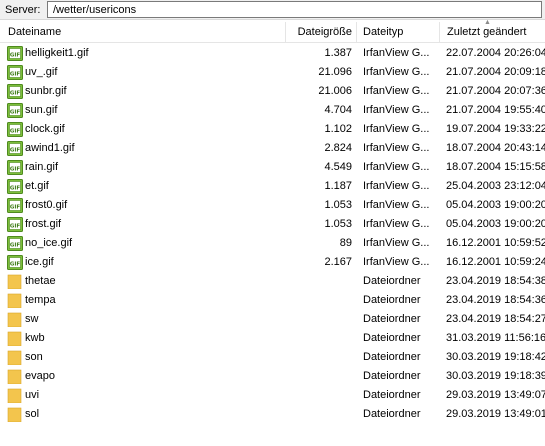  What do you see at coordinates (40, 376) in the screenshot?
I see `file-name: evapo` at bounding box center [40, 376].